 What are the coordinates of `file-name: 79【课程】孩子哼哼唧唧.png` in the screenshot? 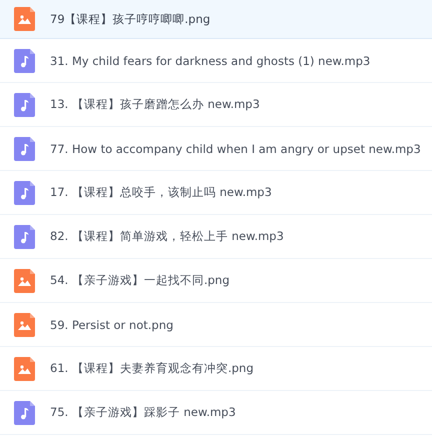 It's located at (130, 19).